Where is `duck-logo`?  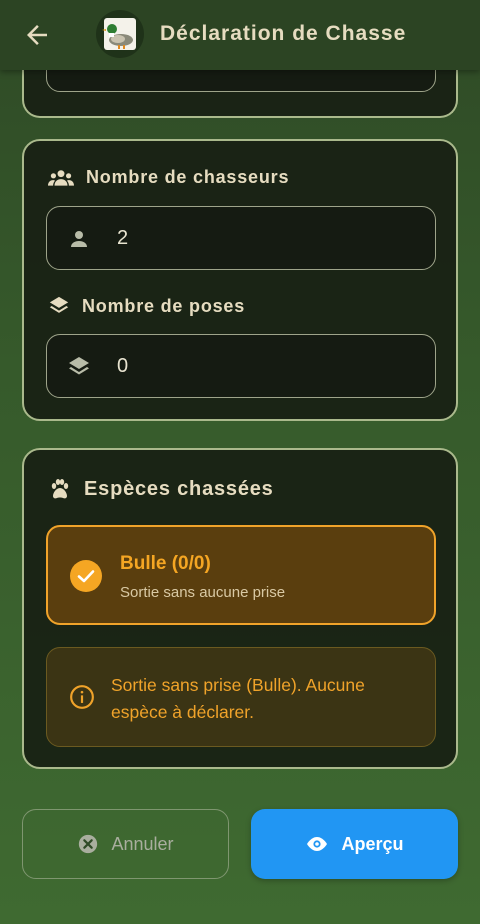 duck-logo is located at coordinates (120, 34).